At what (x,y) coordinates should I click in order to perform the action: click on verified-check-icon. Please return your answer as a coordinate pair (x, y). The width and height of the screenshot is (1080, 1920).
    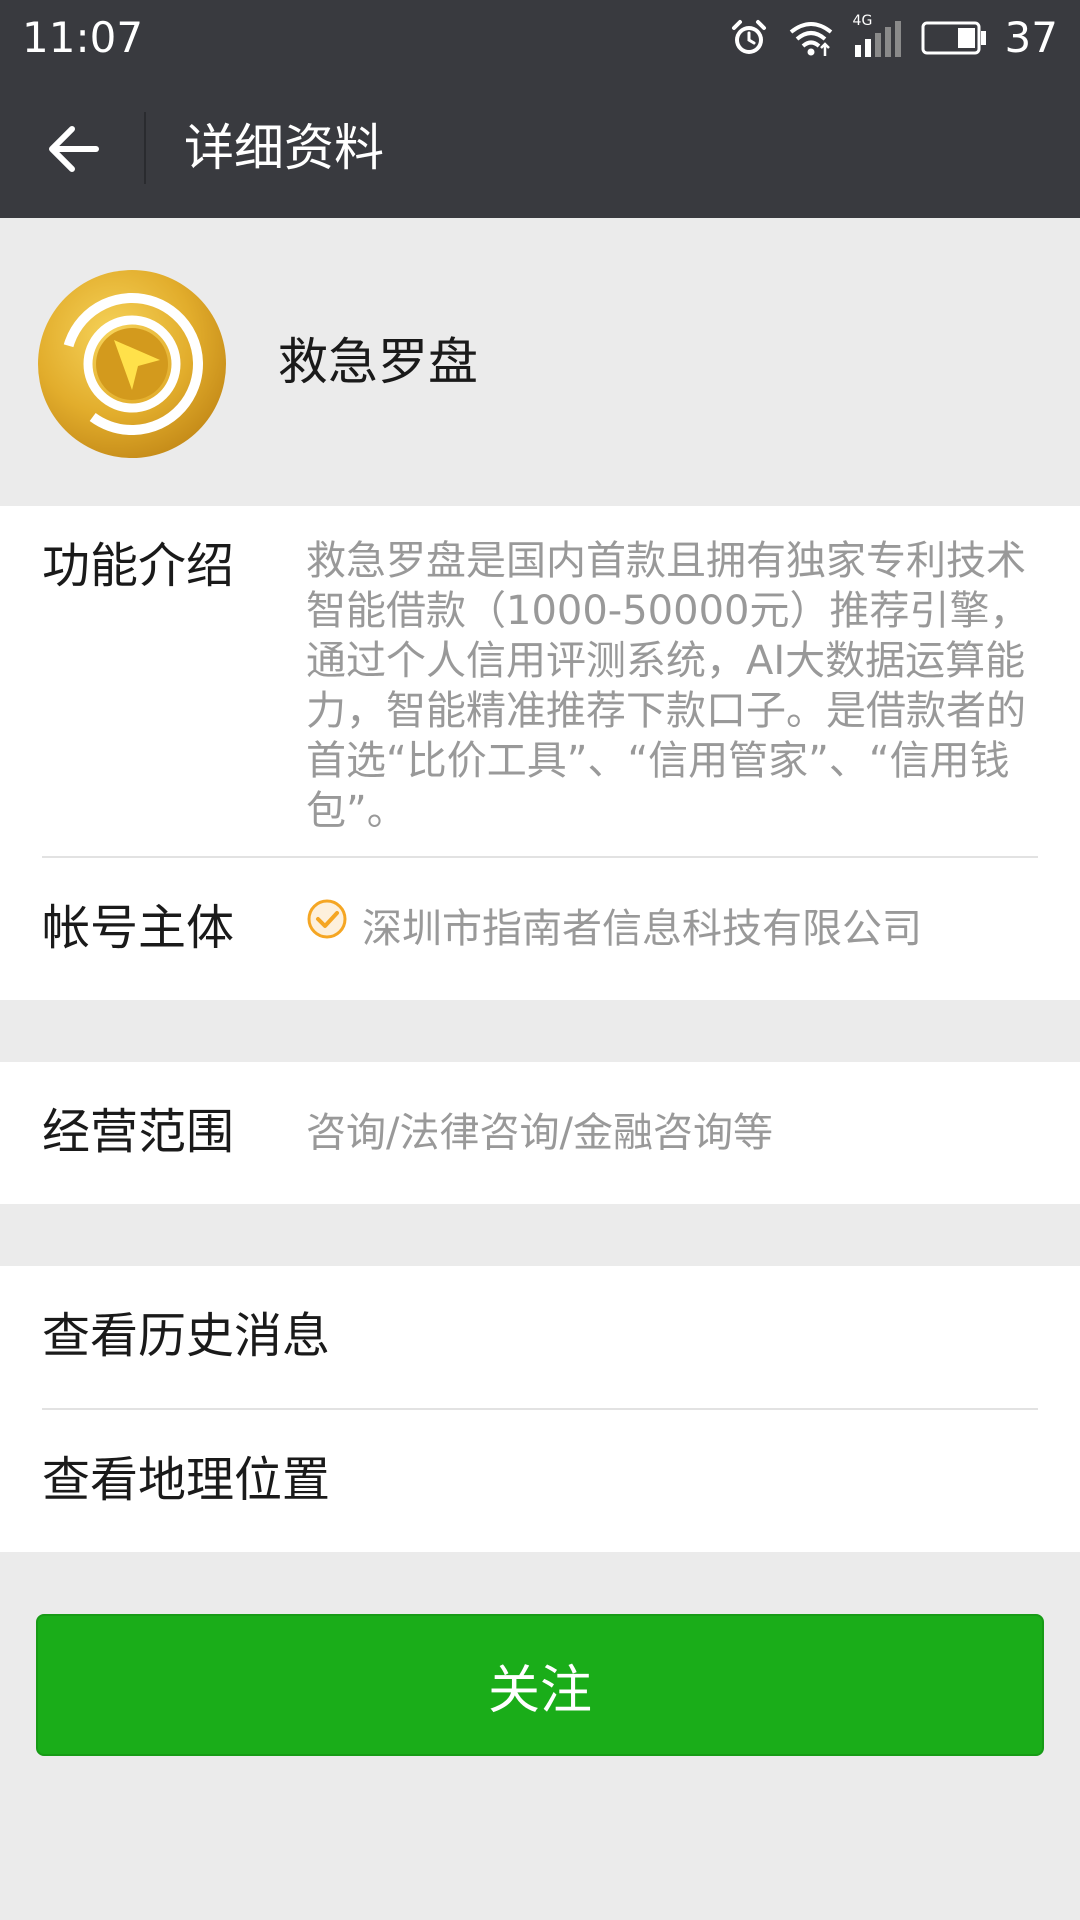
    Looking at the image, I should click on (327, 919).